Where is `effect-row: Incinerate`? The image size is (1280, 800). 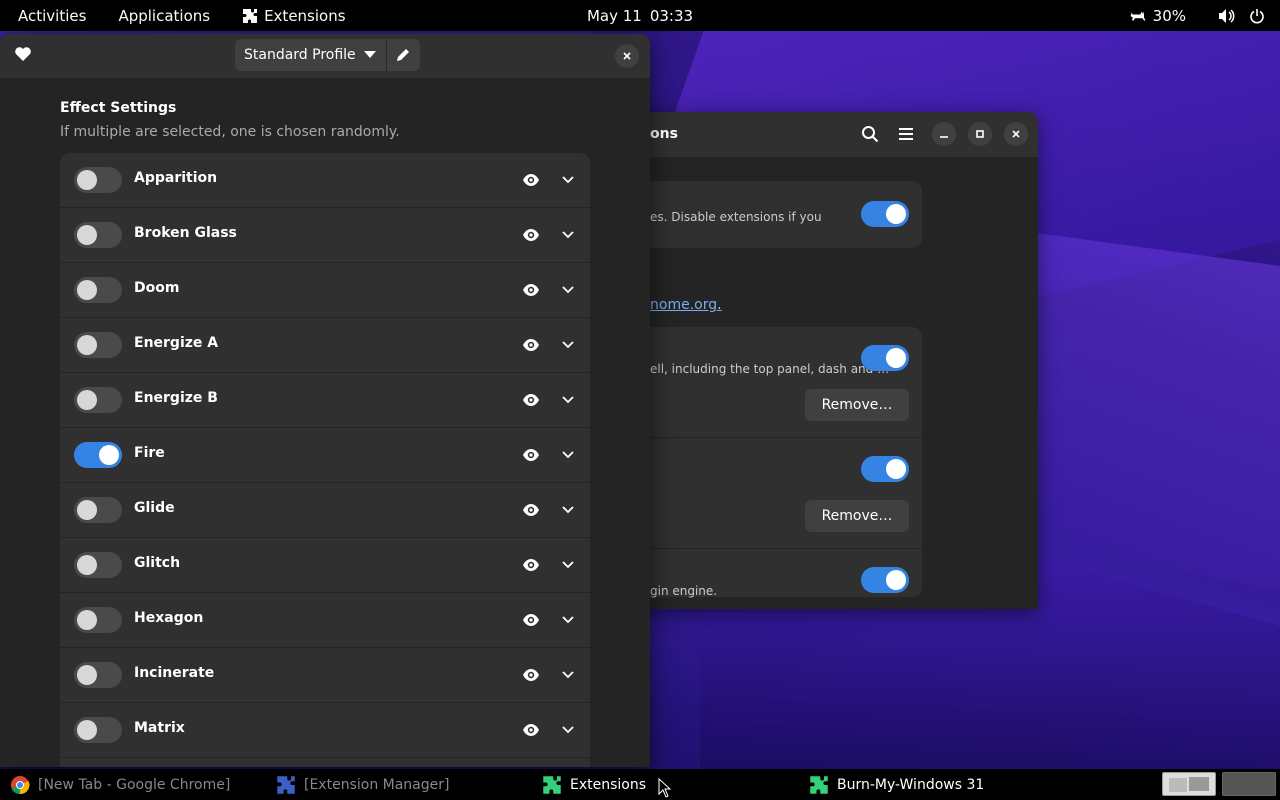
effect-row: Incinerate is located at coordinates (325, 675).